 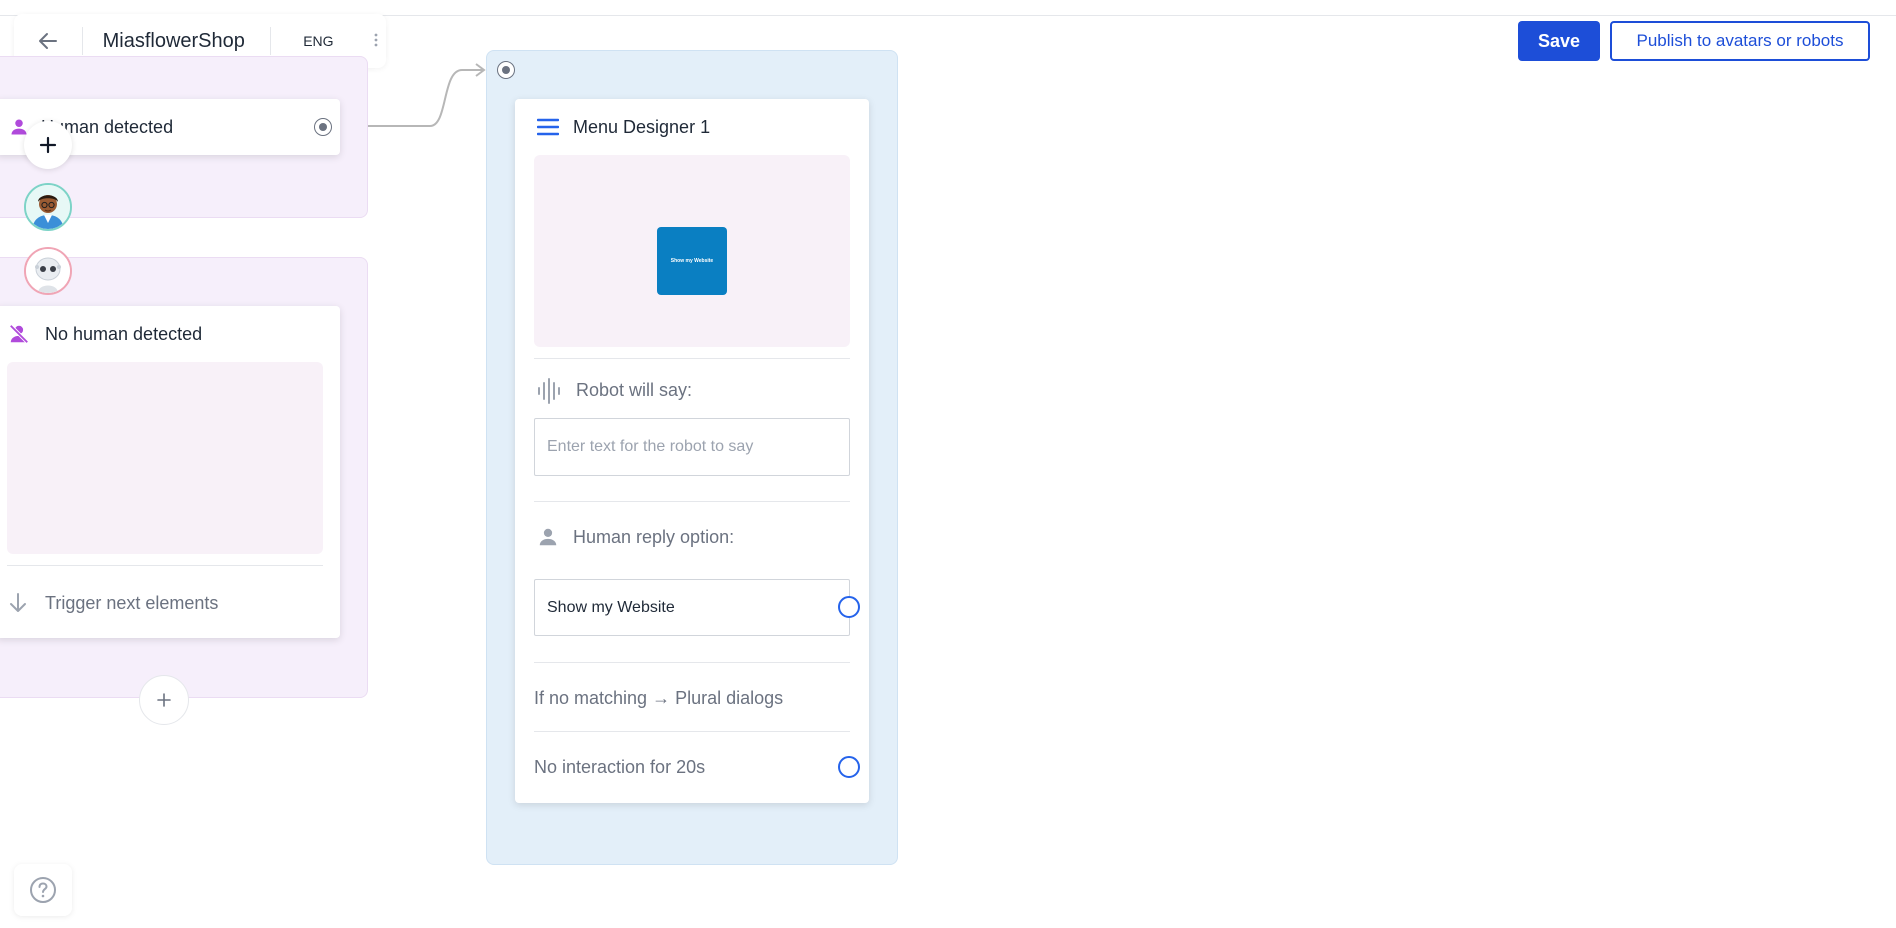 I want to click on help-icon, so click(x=43, y=890).